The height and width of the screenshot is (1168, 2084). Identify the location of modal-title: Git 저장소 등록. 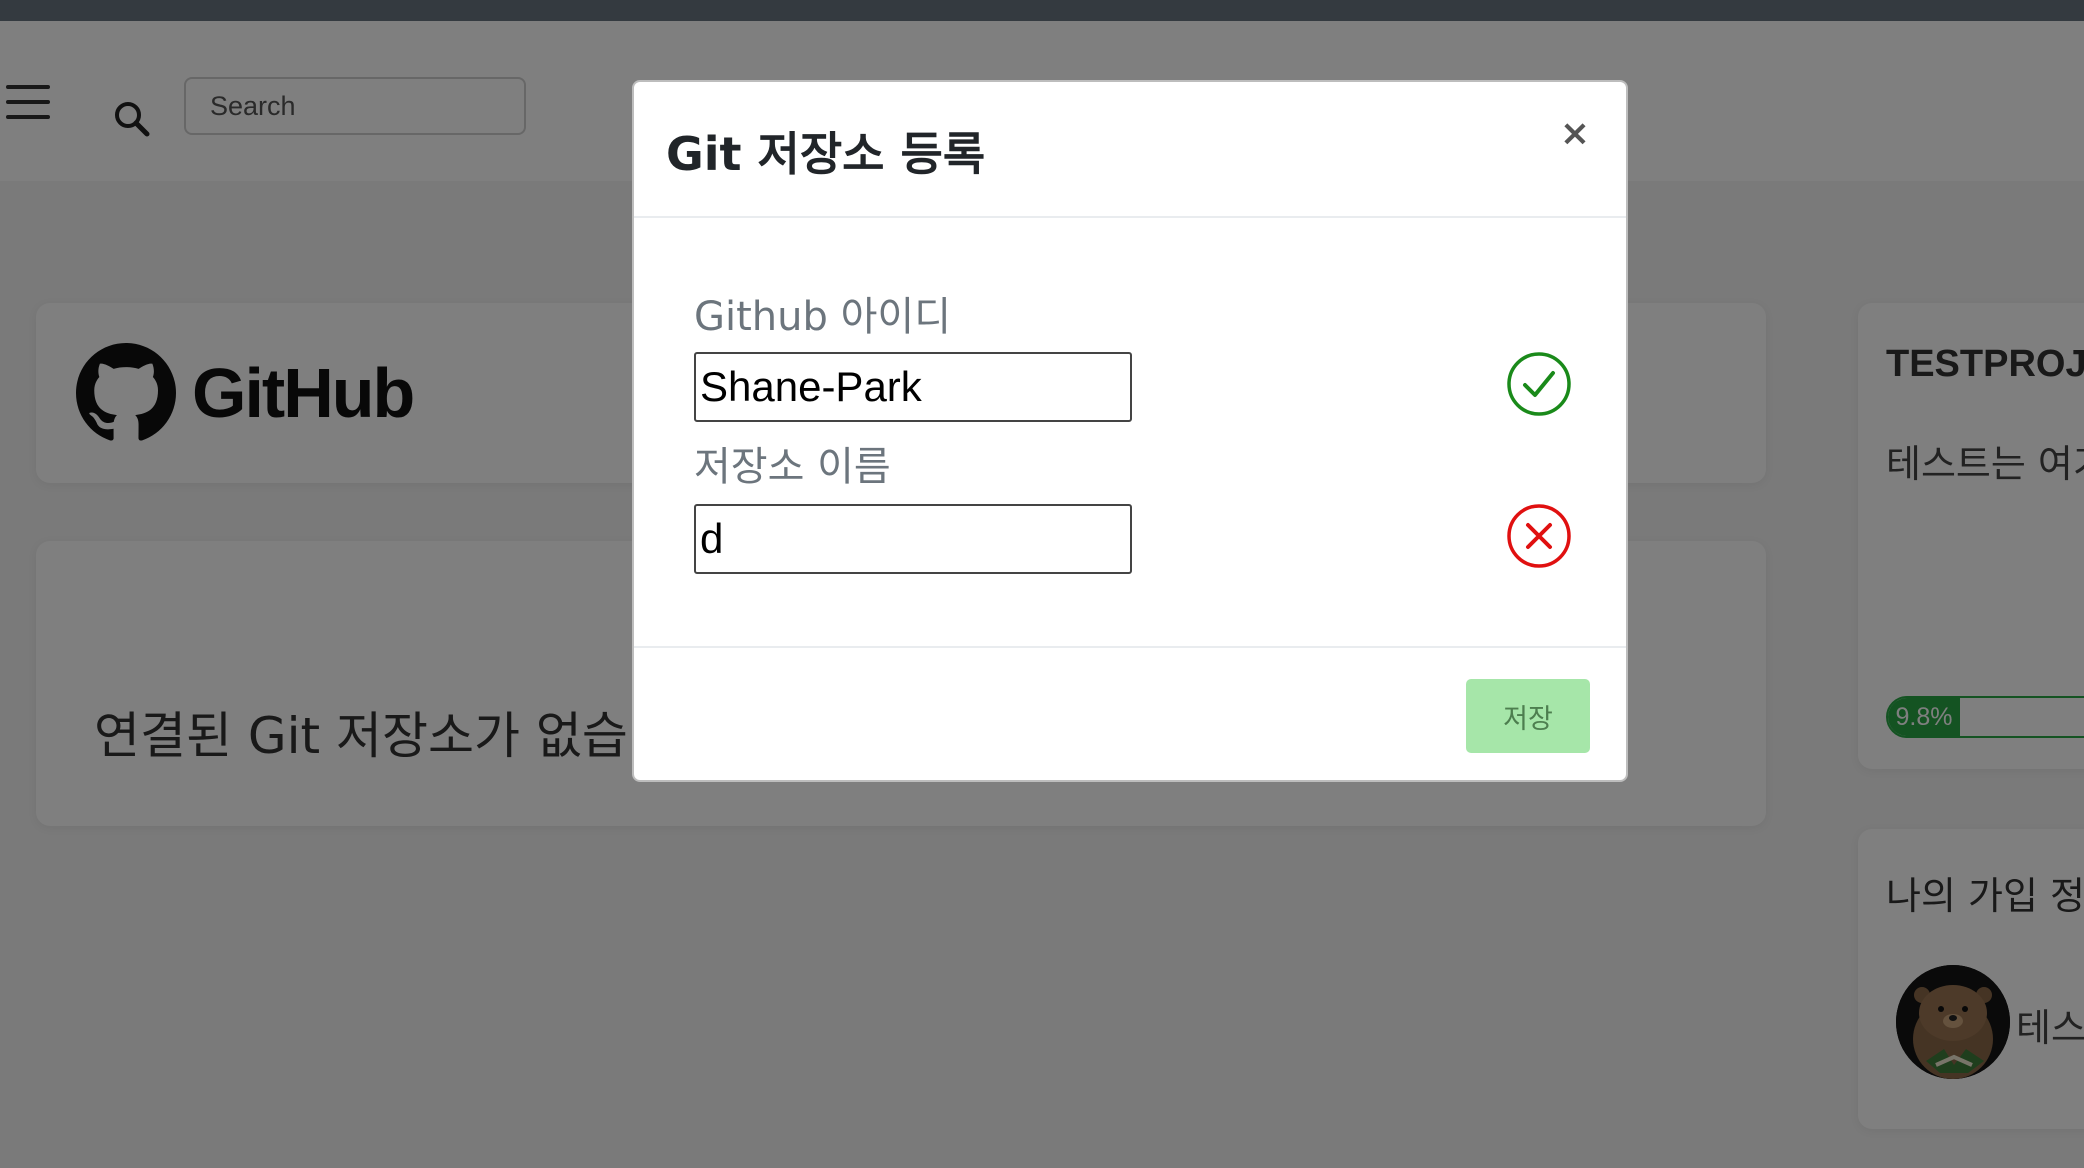
(826, 154).